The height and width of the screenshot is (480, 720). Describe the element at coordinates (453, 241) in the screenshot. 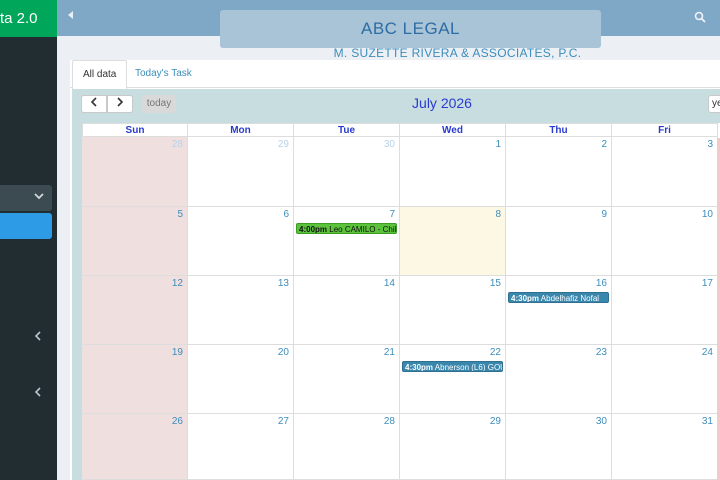

I see `day-cell-today: 8` at that location.